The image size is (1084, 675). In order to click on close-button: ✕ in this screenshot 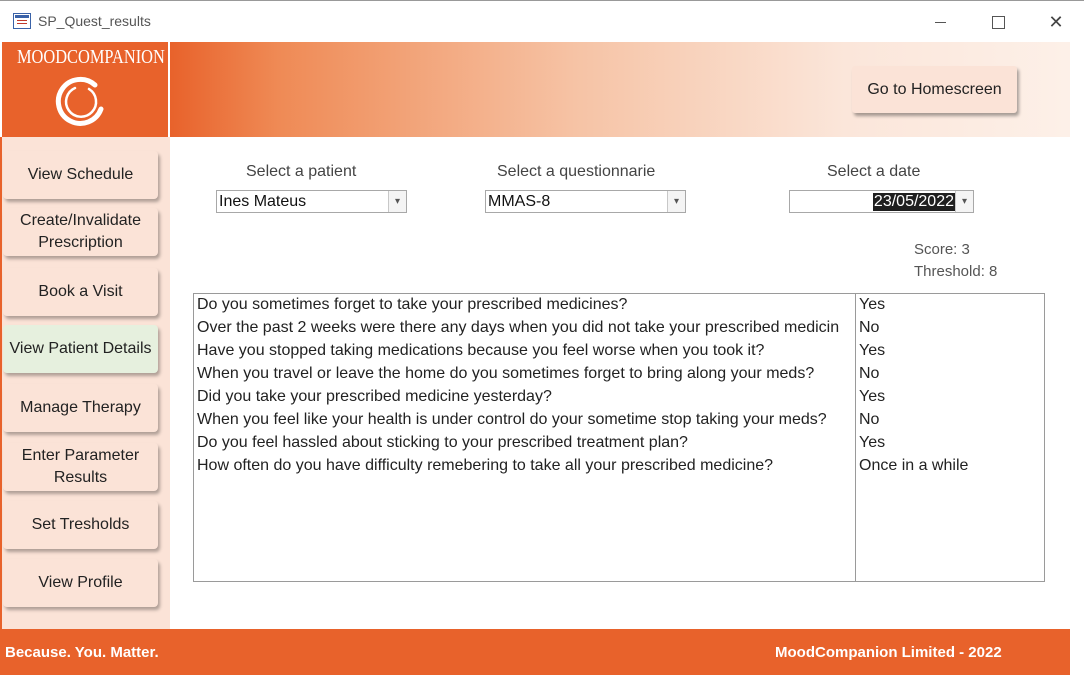, I will do `click(1056, 22)`.